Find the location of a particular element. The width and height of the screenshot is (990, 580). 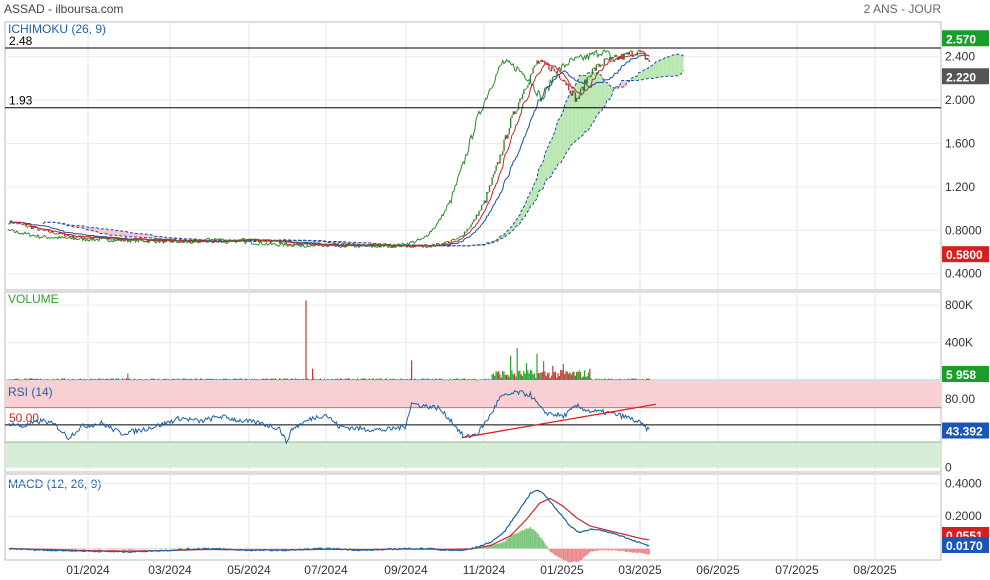

x-tick-label: 03/2024 is located at coordinates (170, 570).